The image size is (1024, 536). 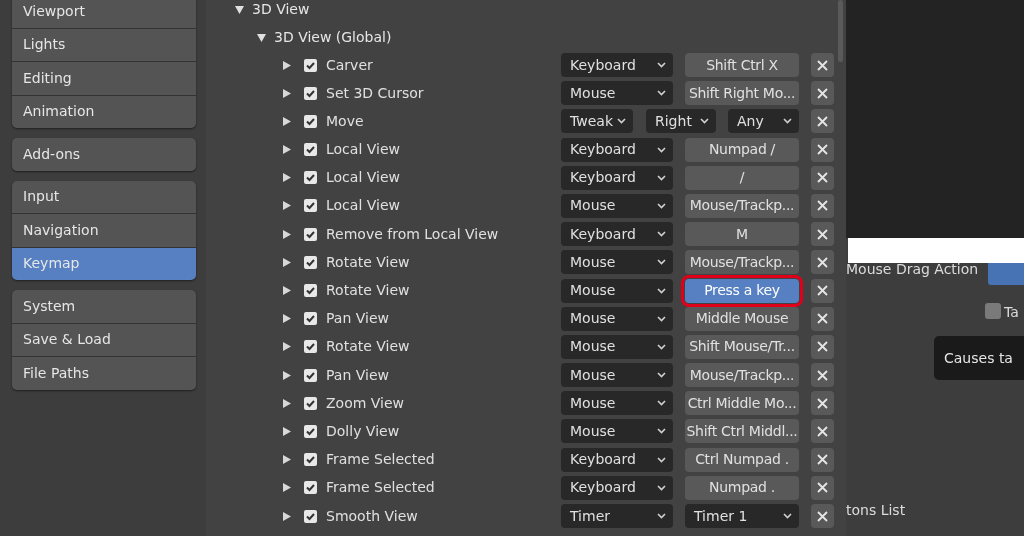 I want to click on sidebar-item: Save & Load, so click(x=104, y=339).